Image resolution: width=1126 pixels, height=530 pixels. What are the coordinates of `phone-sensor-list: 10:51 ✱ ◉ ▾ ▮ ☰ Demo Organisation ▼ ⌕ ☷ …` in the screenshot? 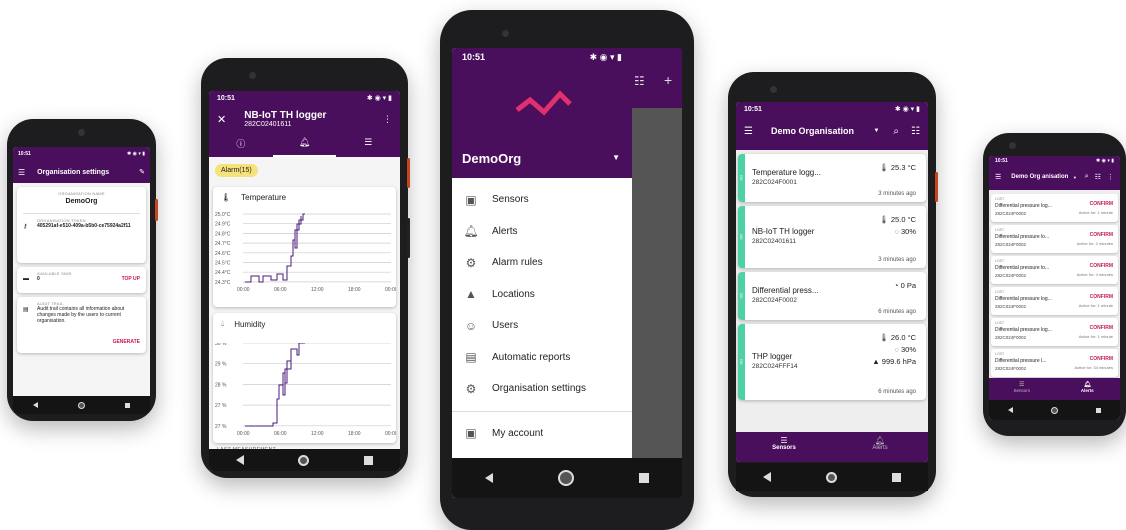 It's located at (833, 284).